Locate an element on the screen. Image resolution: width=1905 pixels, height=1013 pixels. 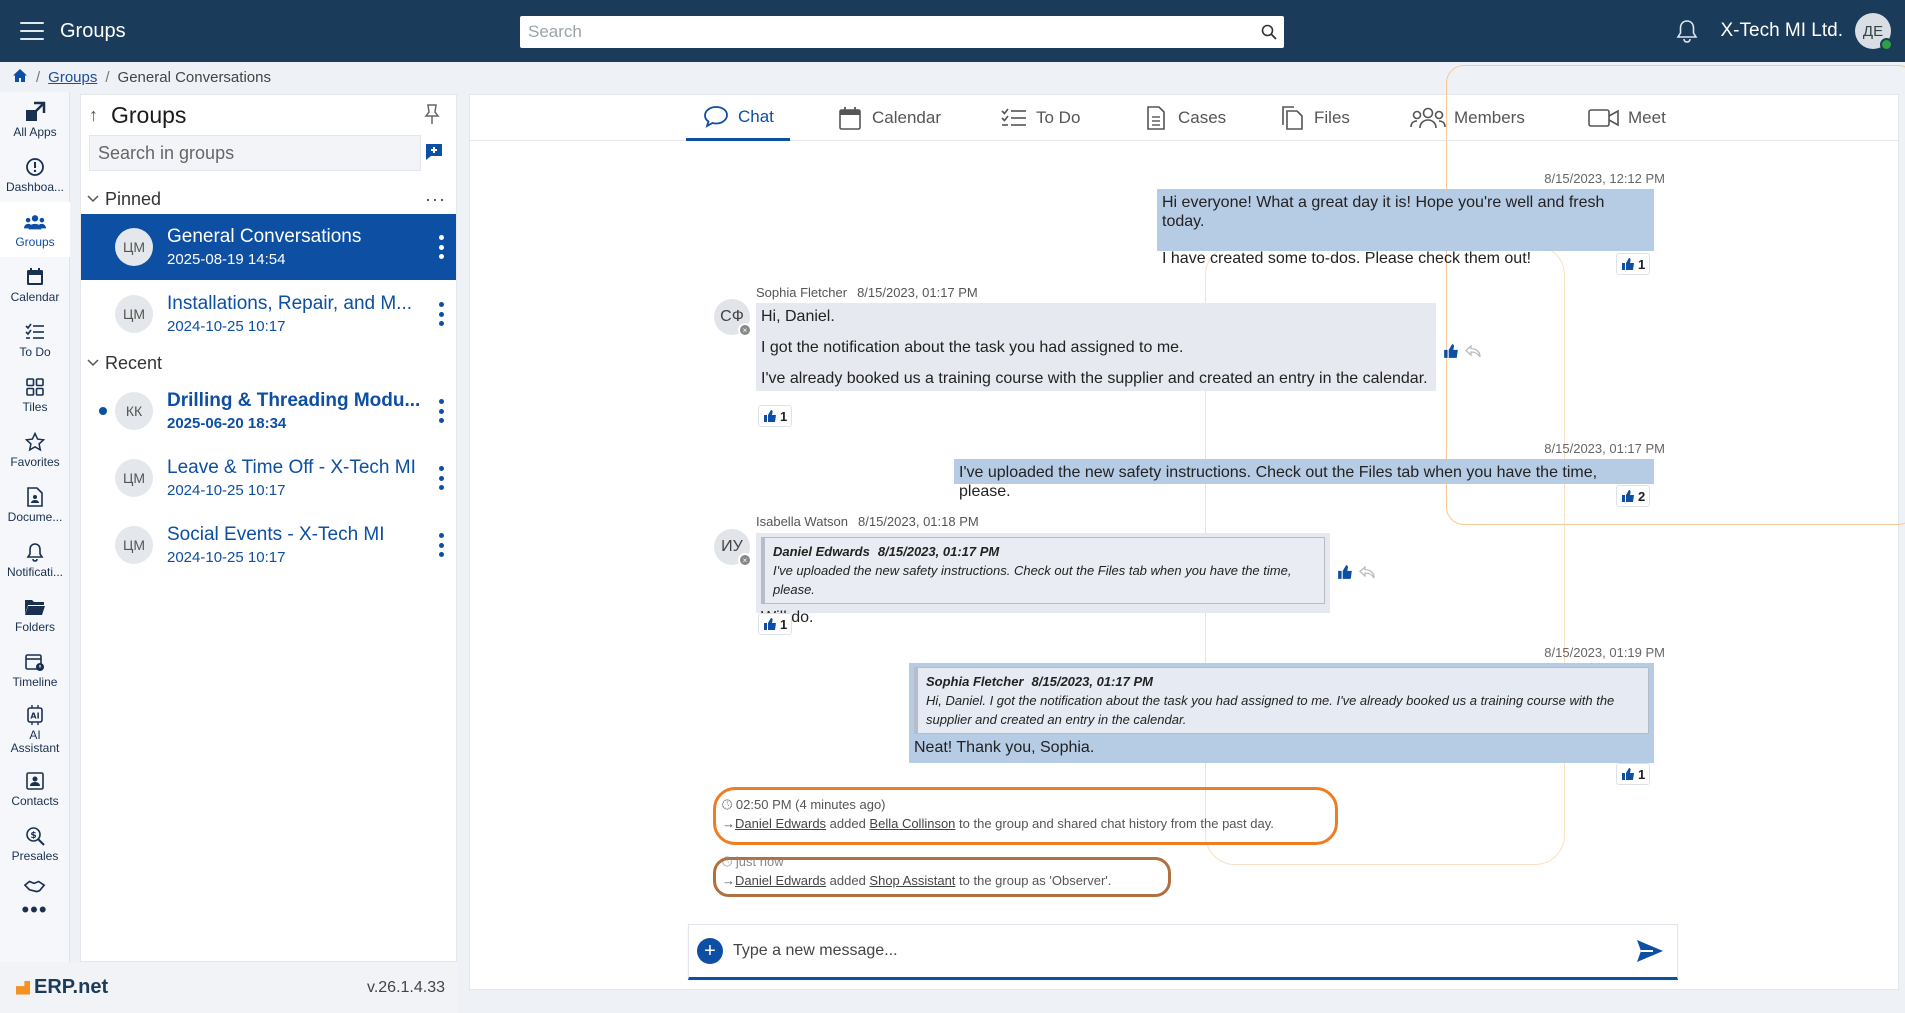
rail-all-apps: All Apps is located at coordinates (35, 119).